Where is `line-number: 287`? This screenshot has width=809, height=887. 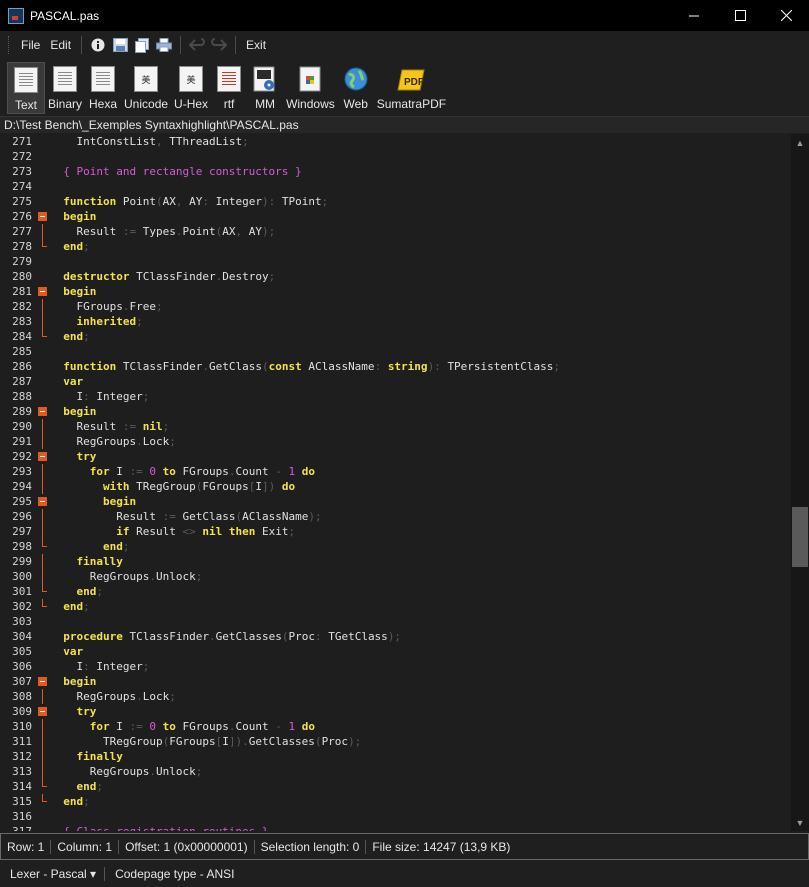 line-number: 287 is located at coordinates (22, 381).